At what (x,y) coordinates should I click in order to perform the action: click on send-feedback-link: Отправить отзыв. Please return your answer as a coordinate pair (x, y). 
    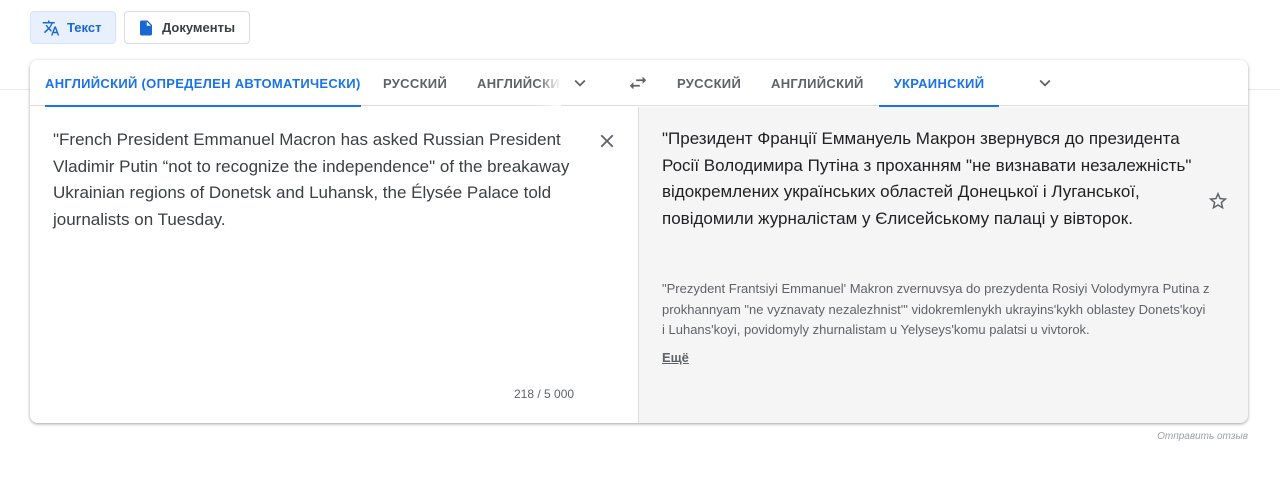
    Looking at the image, I should click on (1202, 436).